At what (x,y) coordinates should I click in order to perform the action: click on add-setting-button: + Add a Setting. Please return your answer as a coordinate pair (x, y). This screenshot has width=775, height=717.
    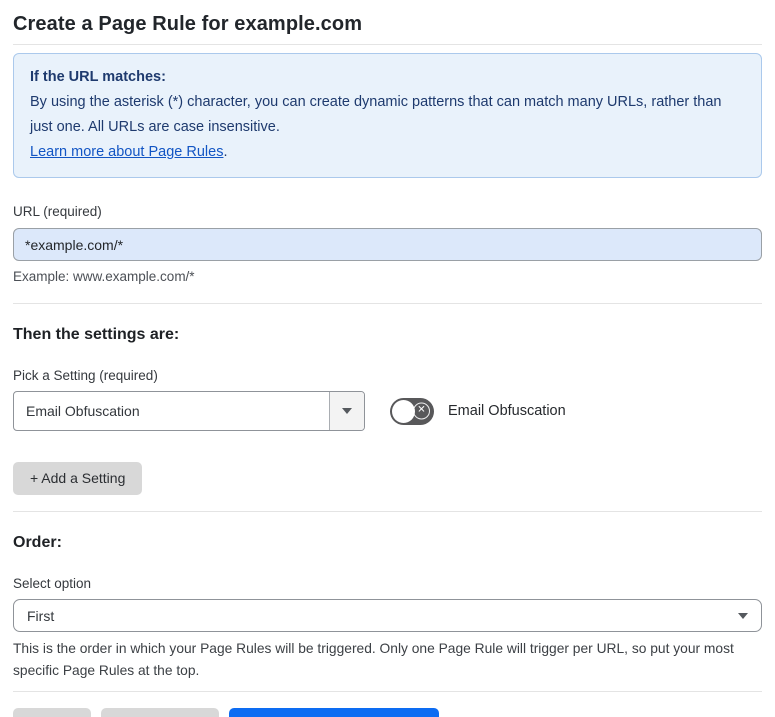
    Looking at the image, I should click on (78, 478).